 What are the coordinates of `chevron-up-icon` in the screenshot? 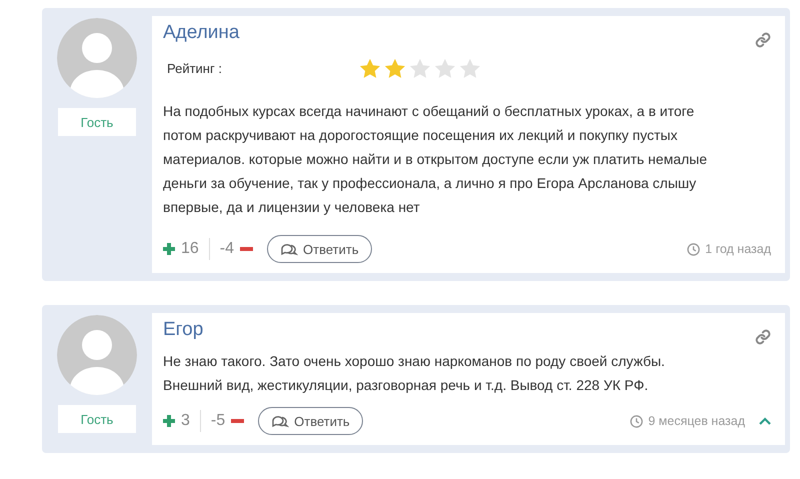 It's located at (765, 421).